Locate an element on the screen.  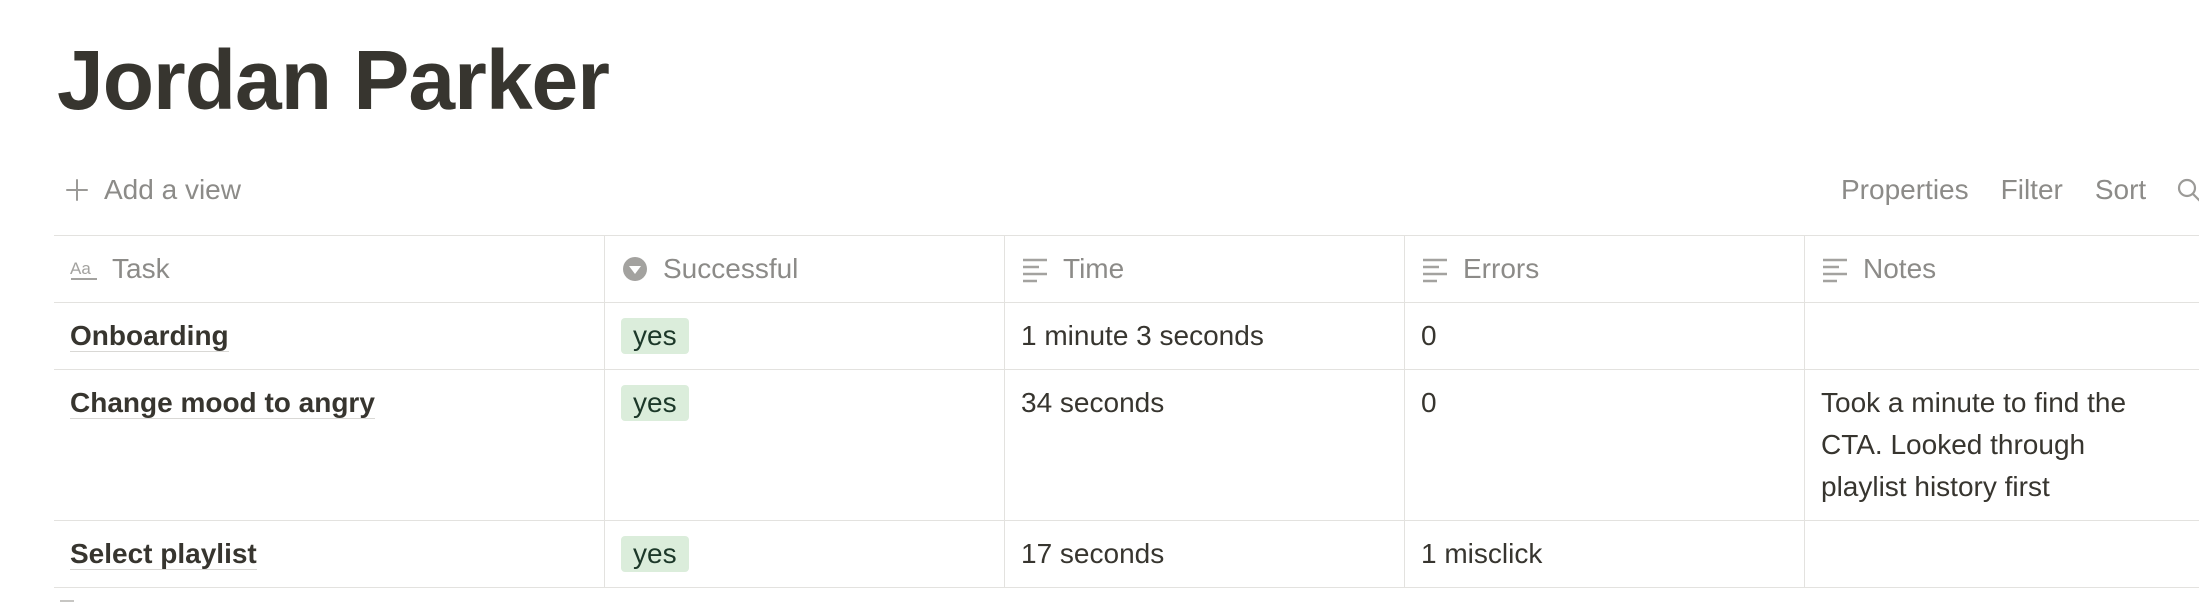
svg-text: Aa is located at coordinates (80, 268).